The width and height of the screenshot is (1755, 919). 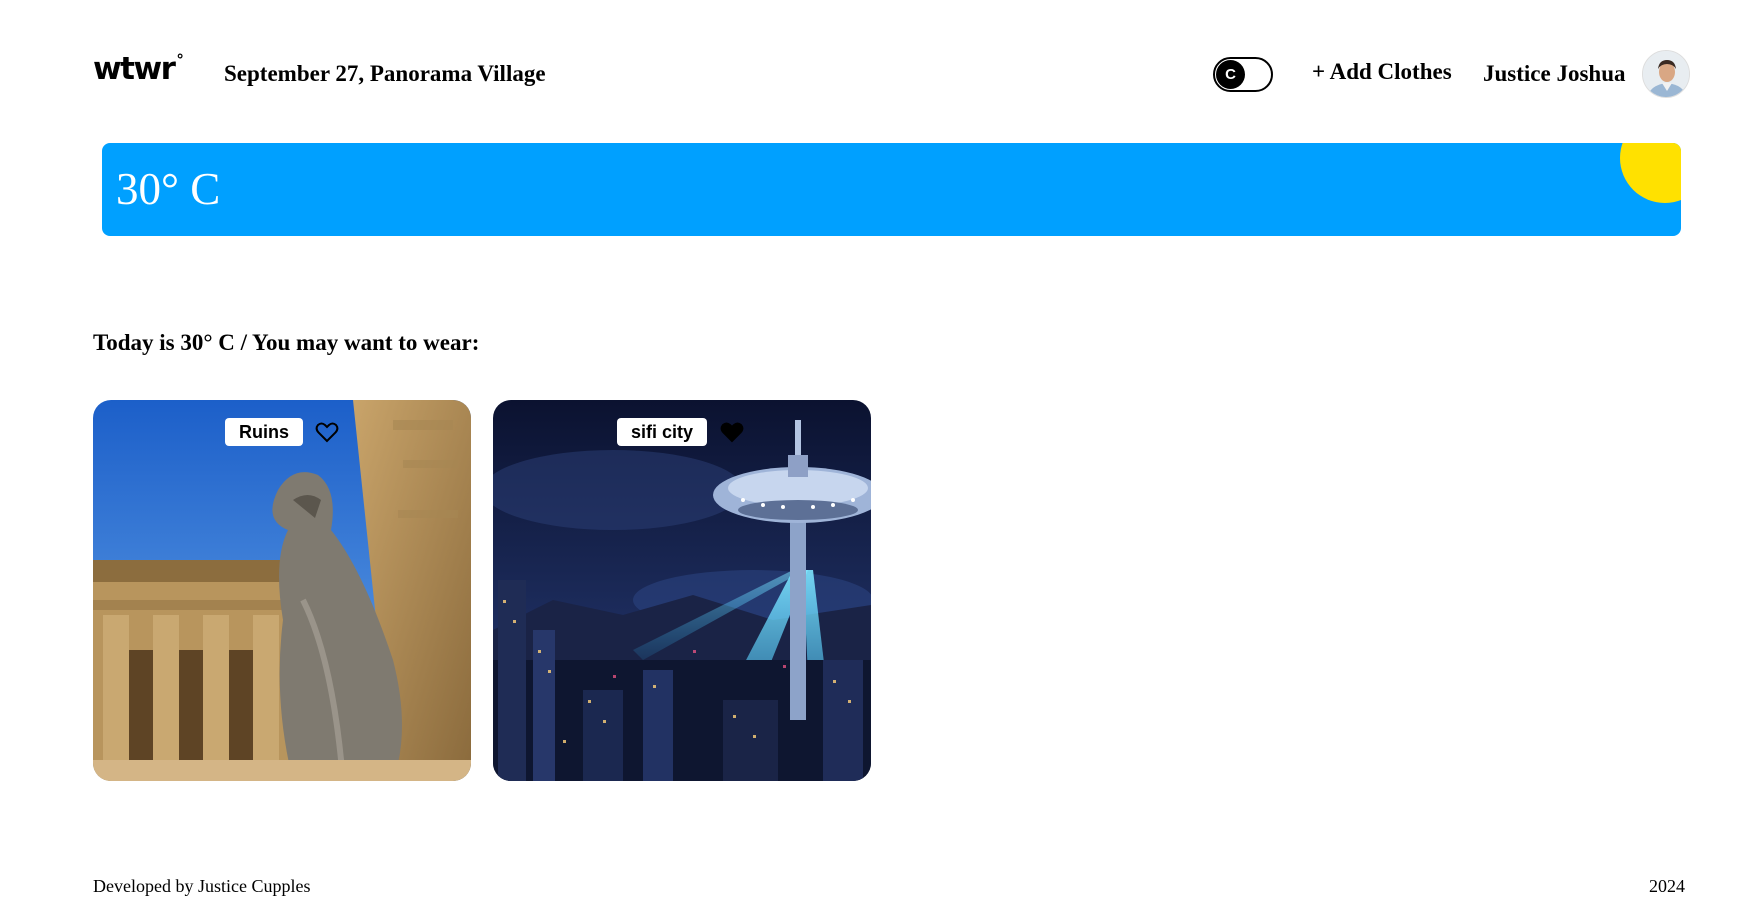 What do you see at coordinates (732, 432) in the screenshot?
I see `heart-filled-icon` at bounding box center [732, 432].